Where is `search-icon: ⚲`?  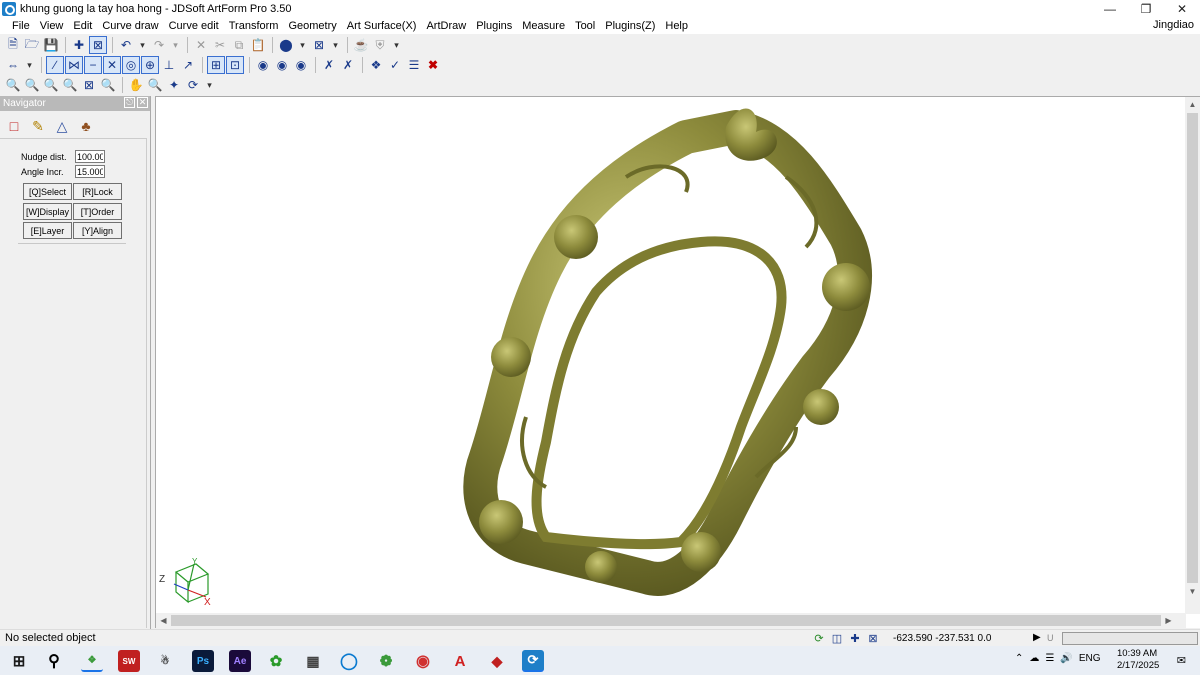 search-icon: ⚲ is located at coordinates (54, 661).